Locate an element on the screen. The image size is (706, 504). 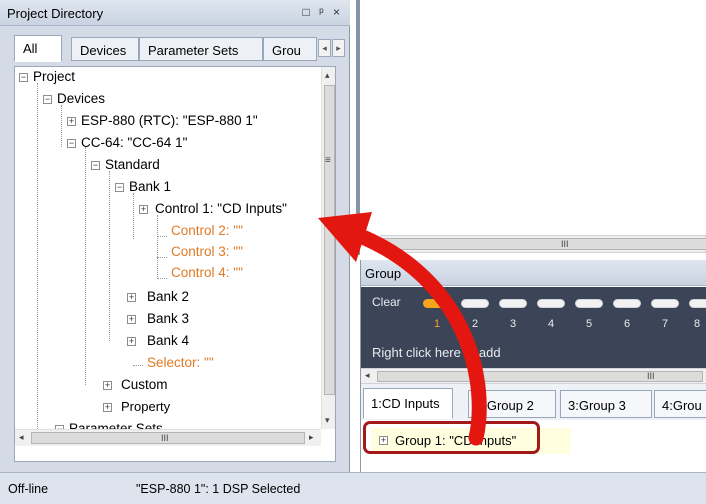
tree-item-standard: − Standard is located at coordinates (125, 165).